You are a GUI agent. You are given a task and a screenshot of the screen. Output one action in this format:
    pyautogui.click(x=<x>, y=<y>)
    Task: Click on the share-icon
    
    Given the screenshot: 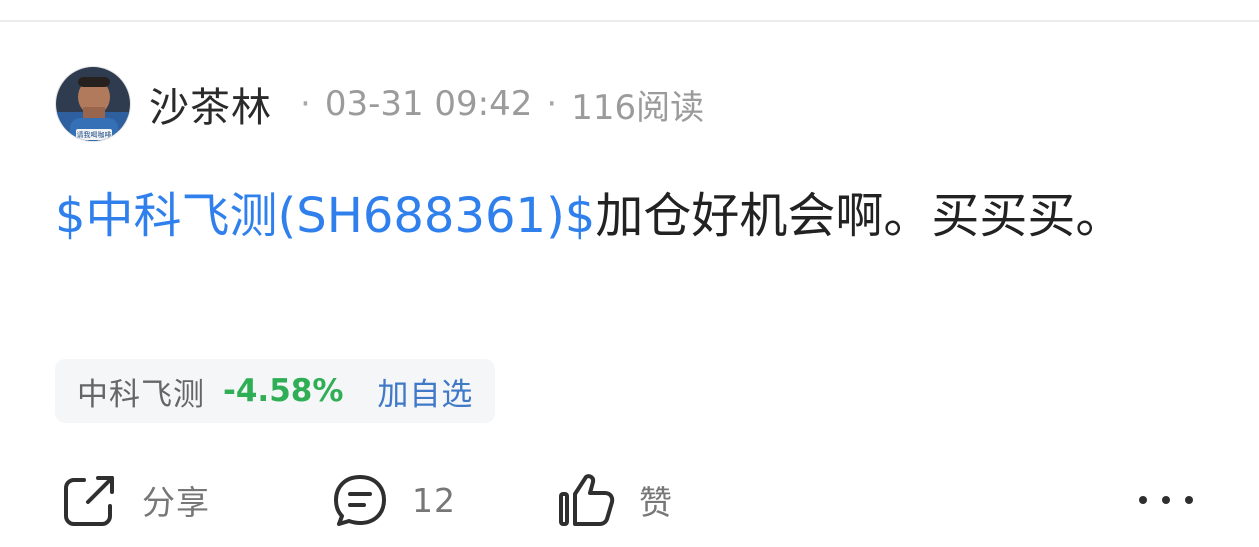 What is the action you would take?
    pyautogui.click(x=90, y=500)
    